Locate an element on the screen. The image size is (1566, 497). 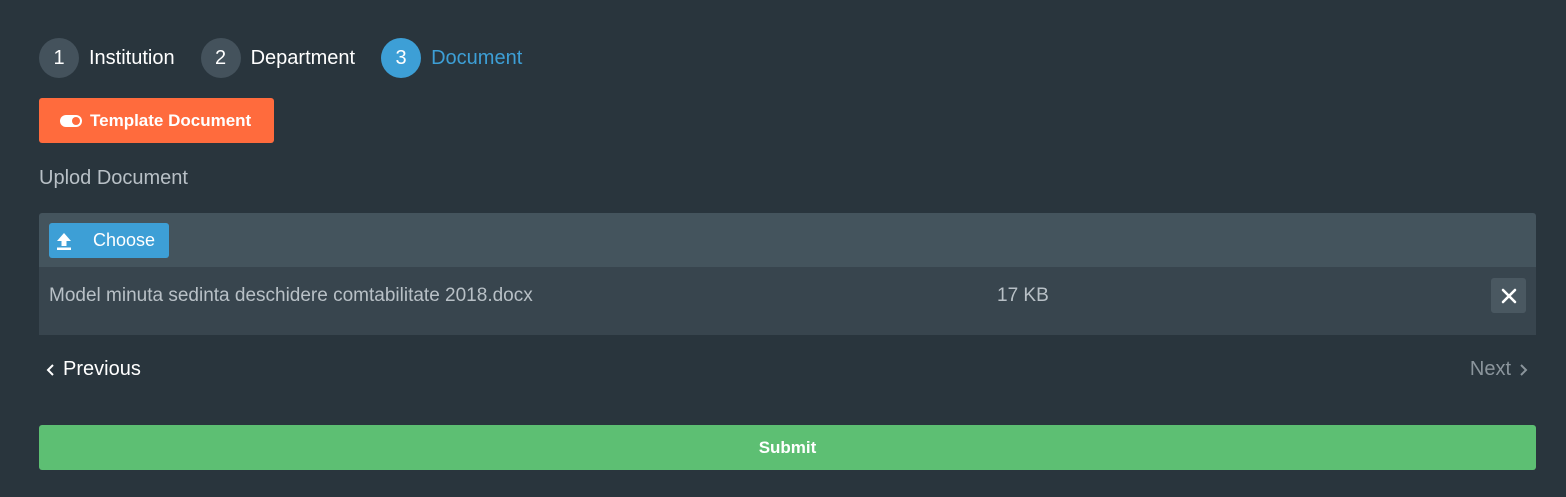
next-button: Next is located at coordinates (1499, 369).